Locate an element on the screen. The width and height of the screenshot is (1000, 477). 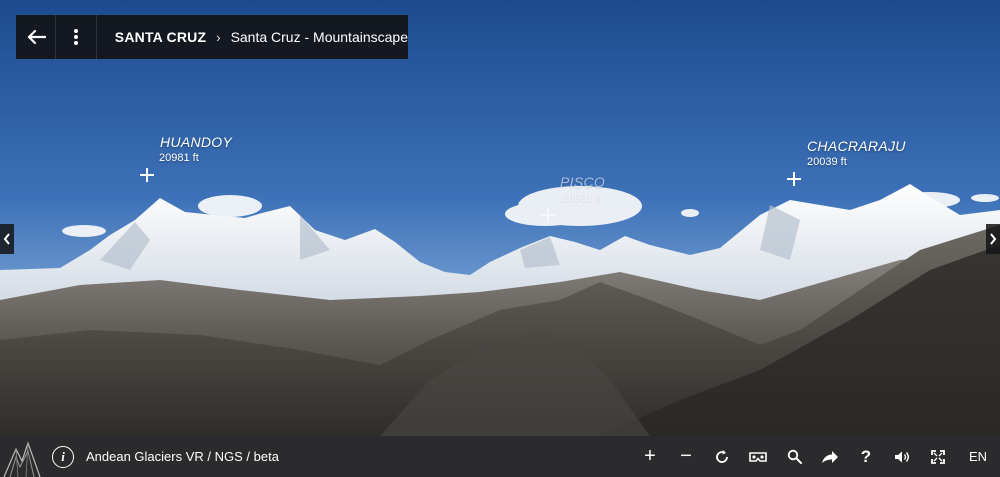
sound-button is located at coordinates (902, 456).